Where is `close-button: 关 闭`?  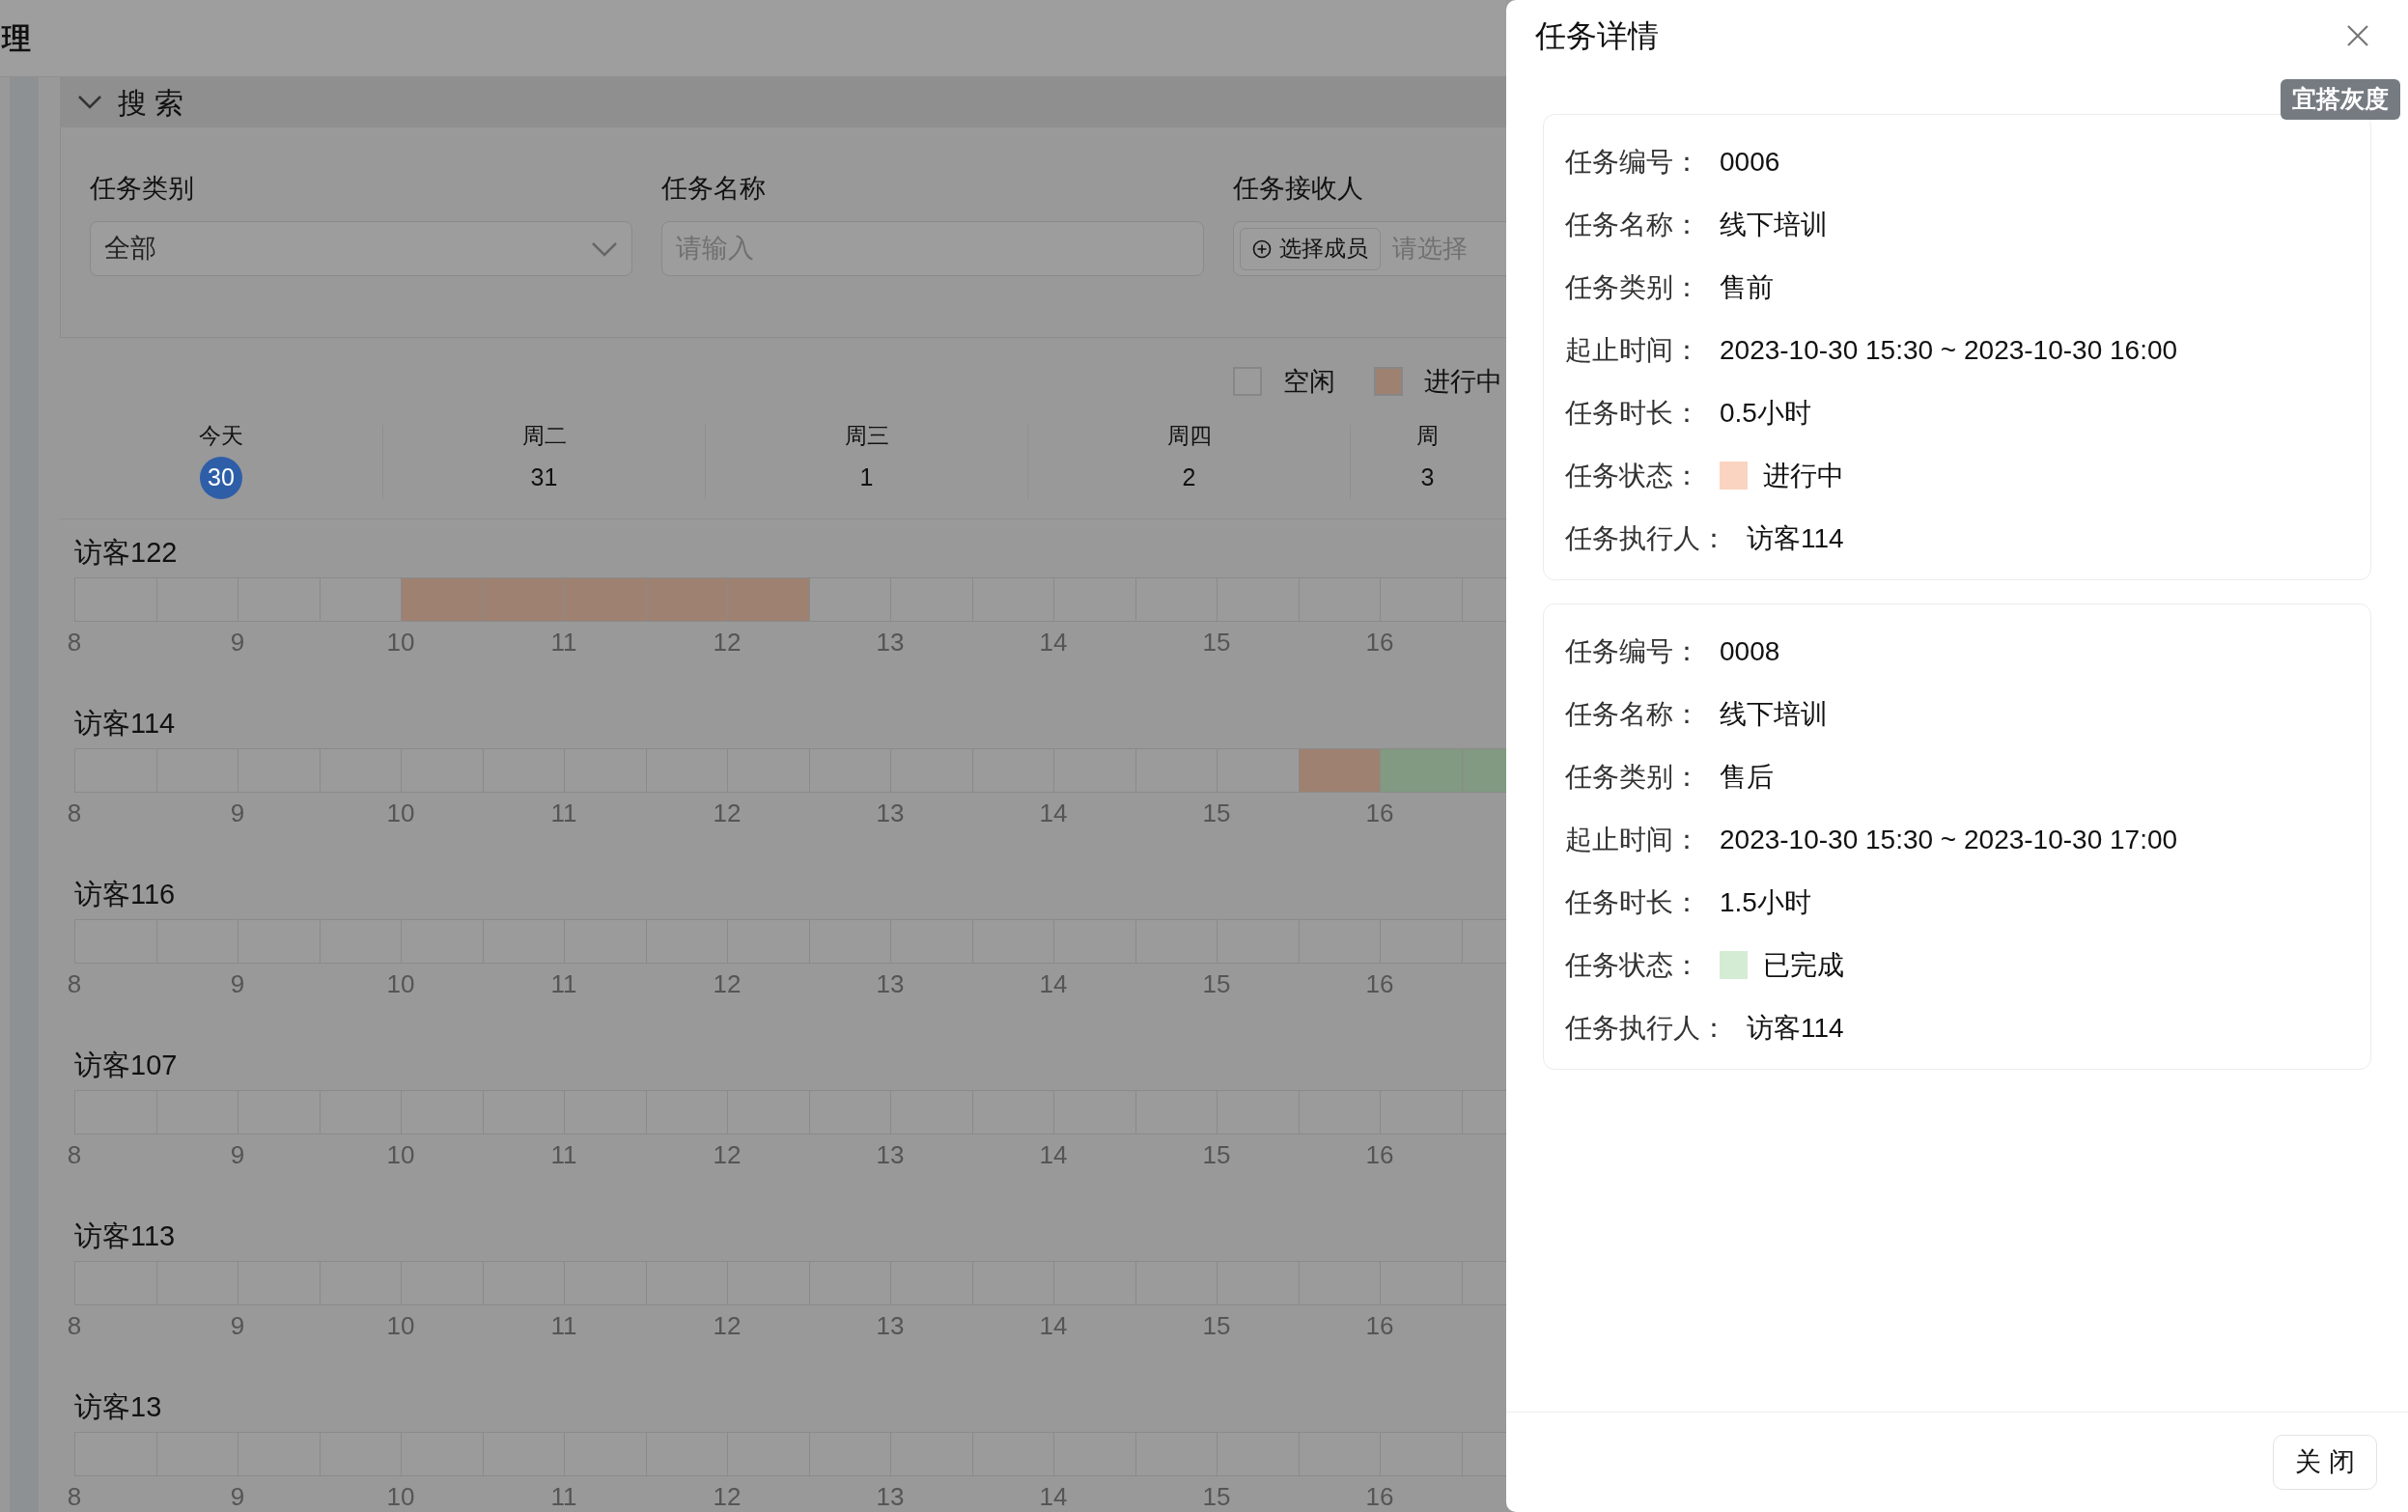
close-button: 关 闭 is located at coordinates (2325, 1462).